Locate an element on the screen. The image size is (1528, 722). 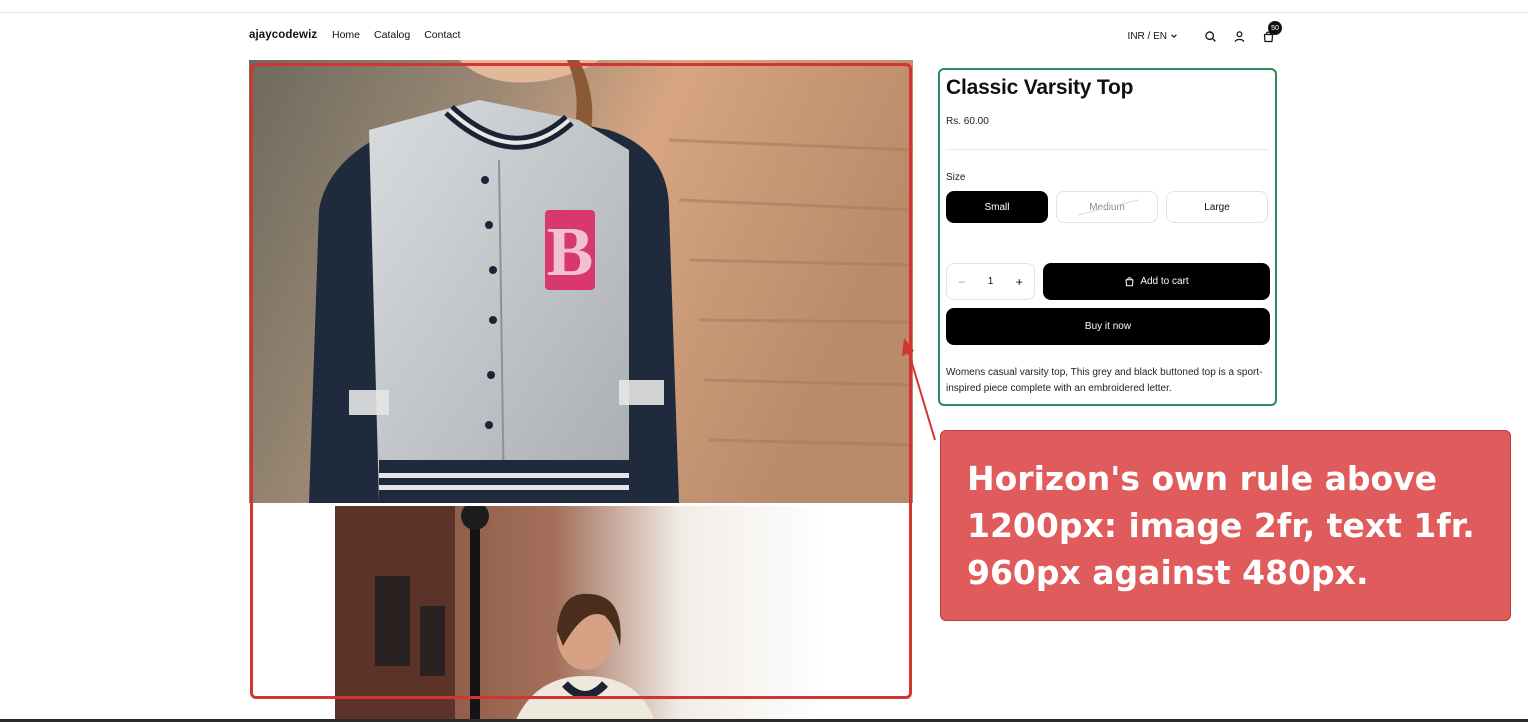
locale-selector: INR / EN is located at coordinates (1153, 36).